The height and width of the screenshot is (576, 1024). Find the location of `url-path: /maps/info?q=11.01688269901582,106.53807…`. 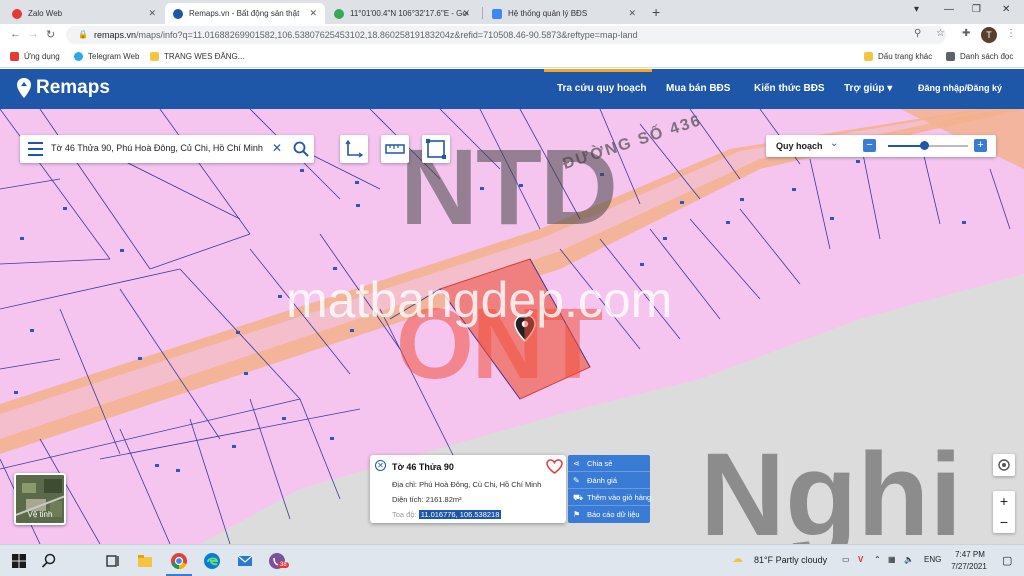

url-path: /maps/info?q=11.01688269901582,106.53807… is located at coordinates (387, 35).